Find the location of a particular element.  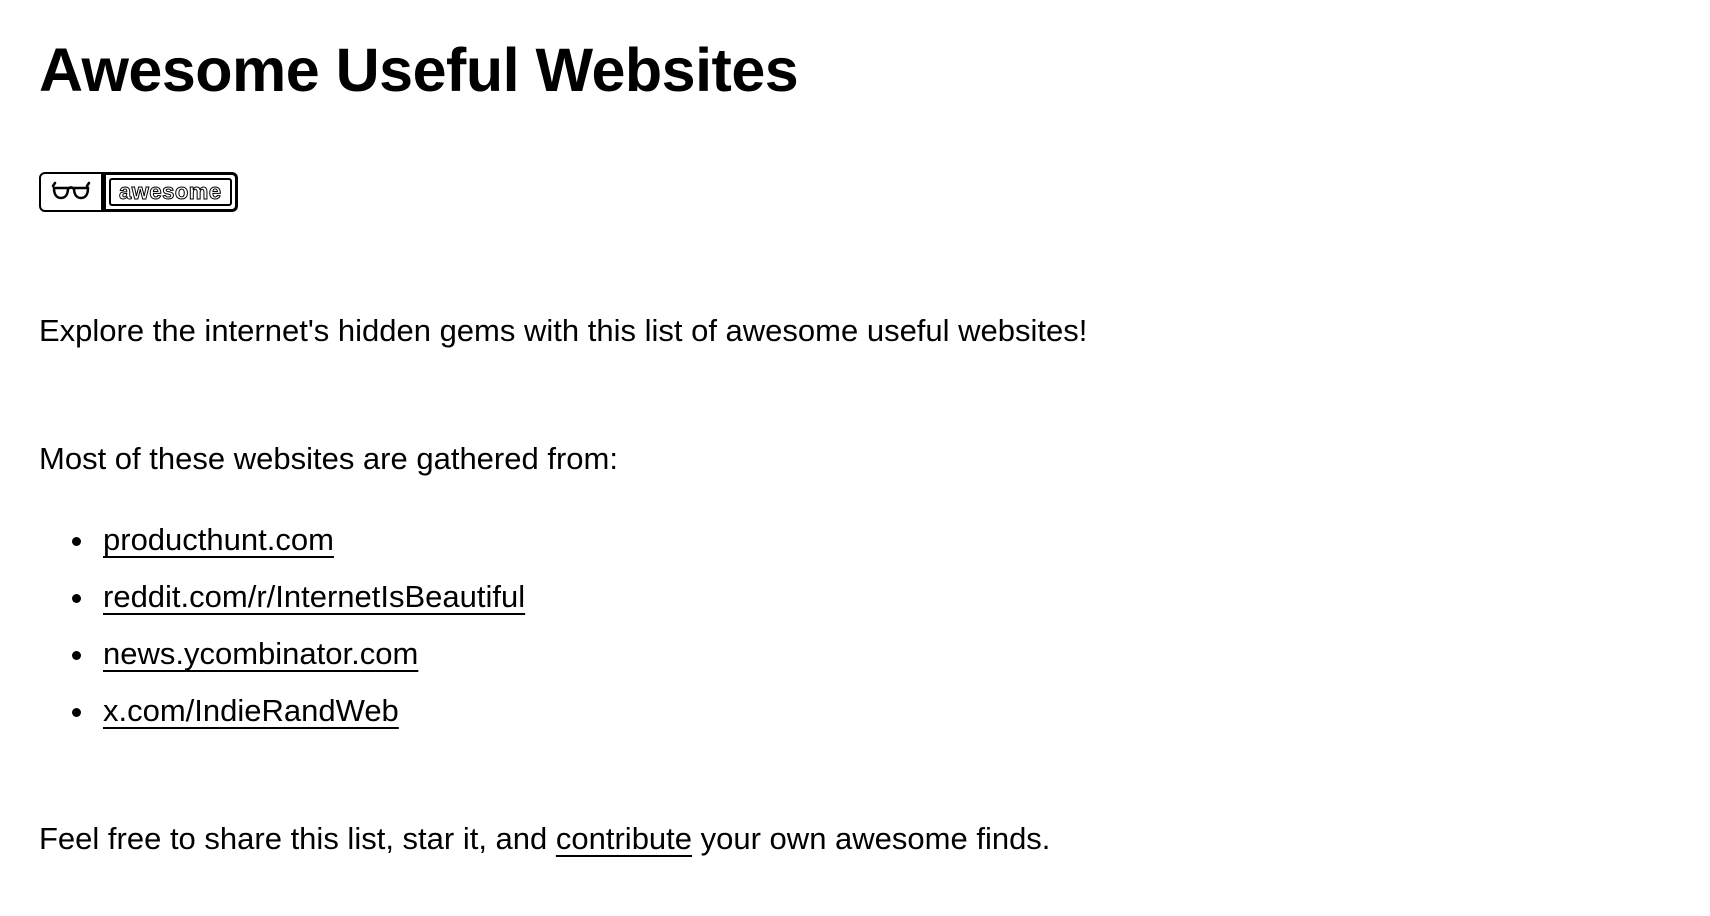

badge-icon-box is located at coordinates (71, 192).